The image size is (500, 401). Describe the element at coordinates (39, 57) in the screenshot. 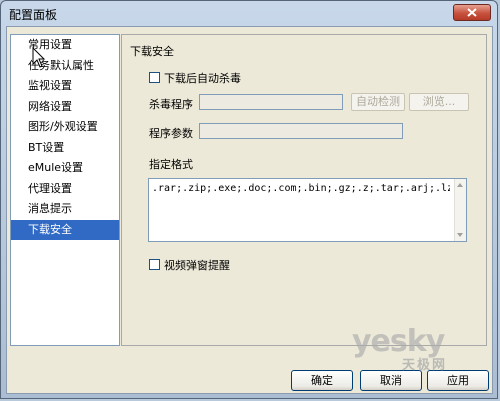

I see `mouse-cursor-icon` at that location.